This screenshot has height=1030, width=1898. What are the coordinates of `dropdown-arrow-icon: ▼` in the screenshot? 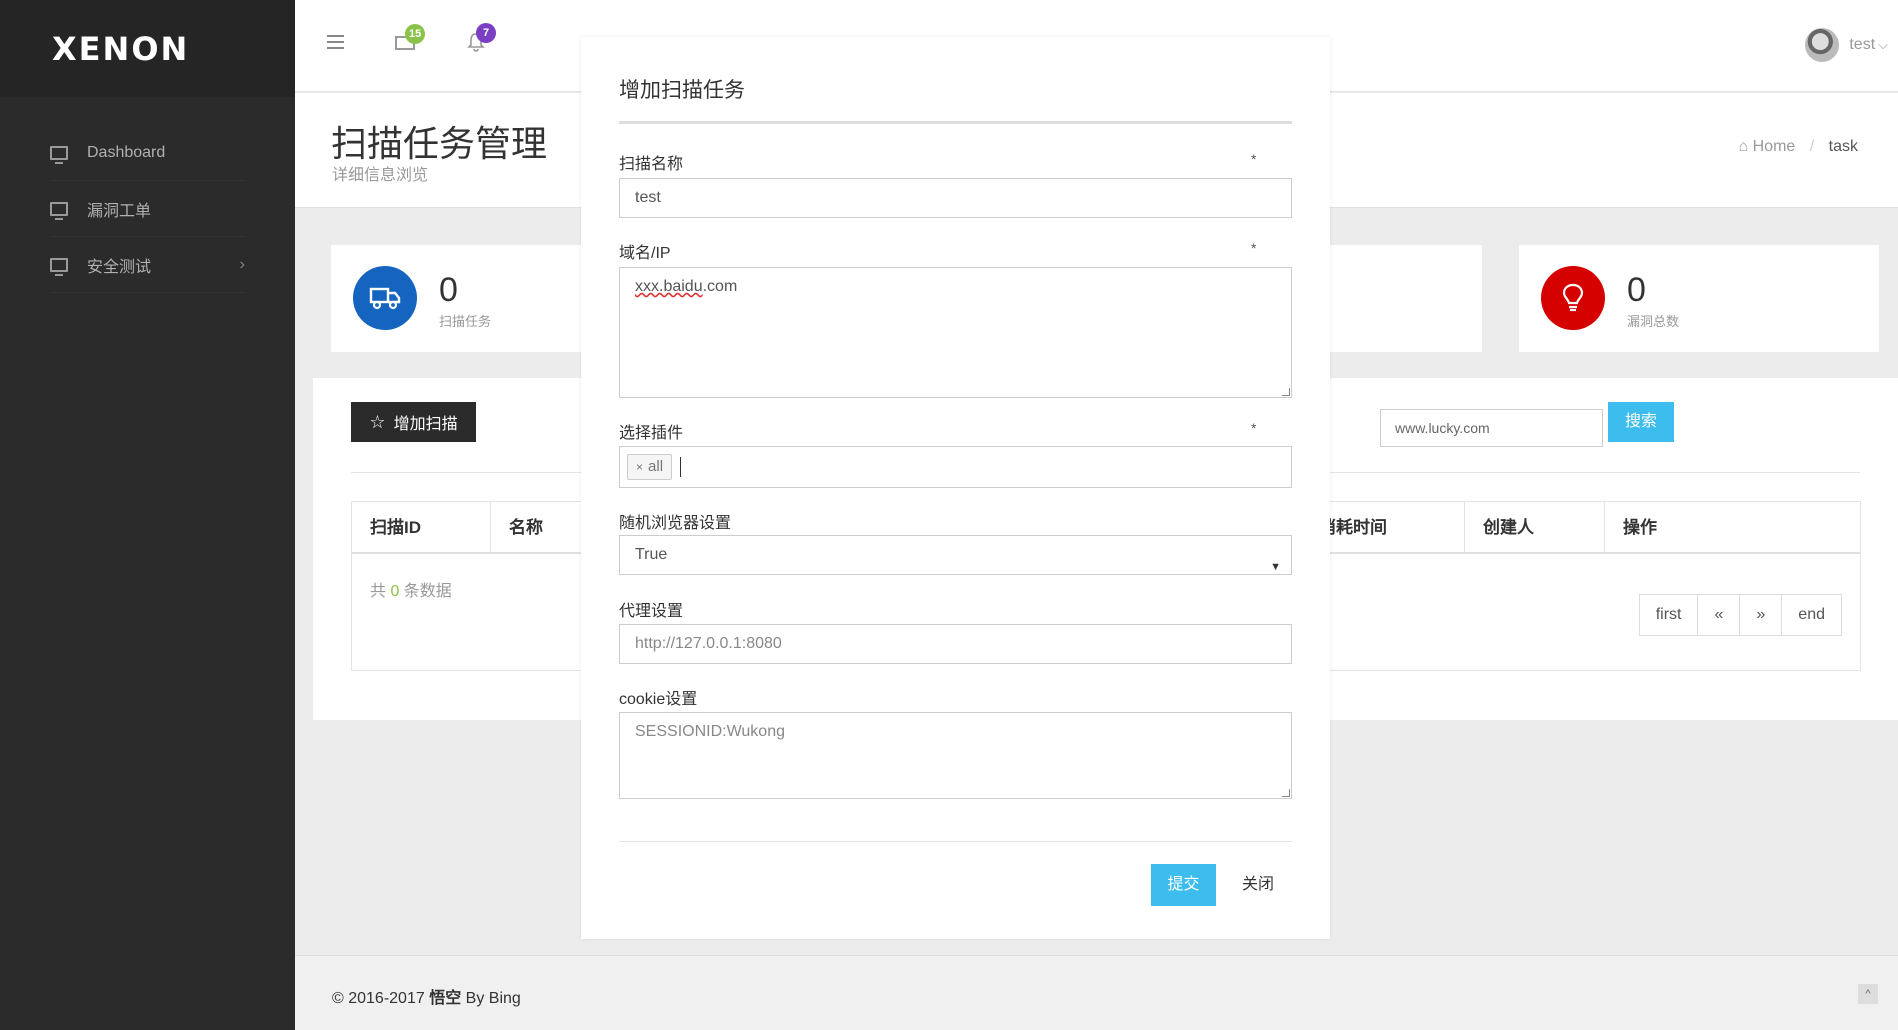 It's located at (1275, 567).